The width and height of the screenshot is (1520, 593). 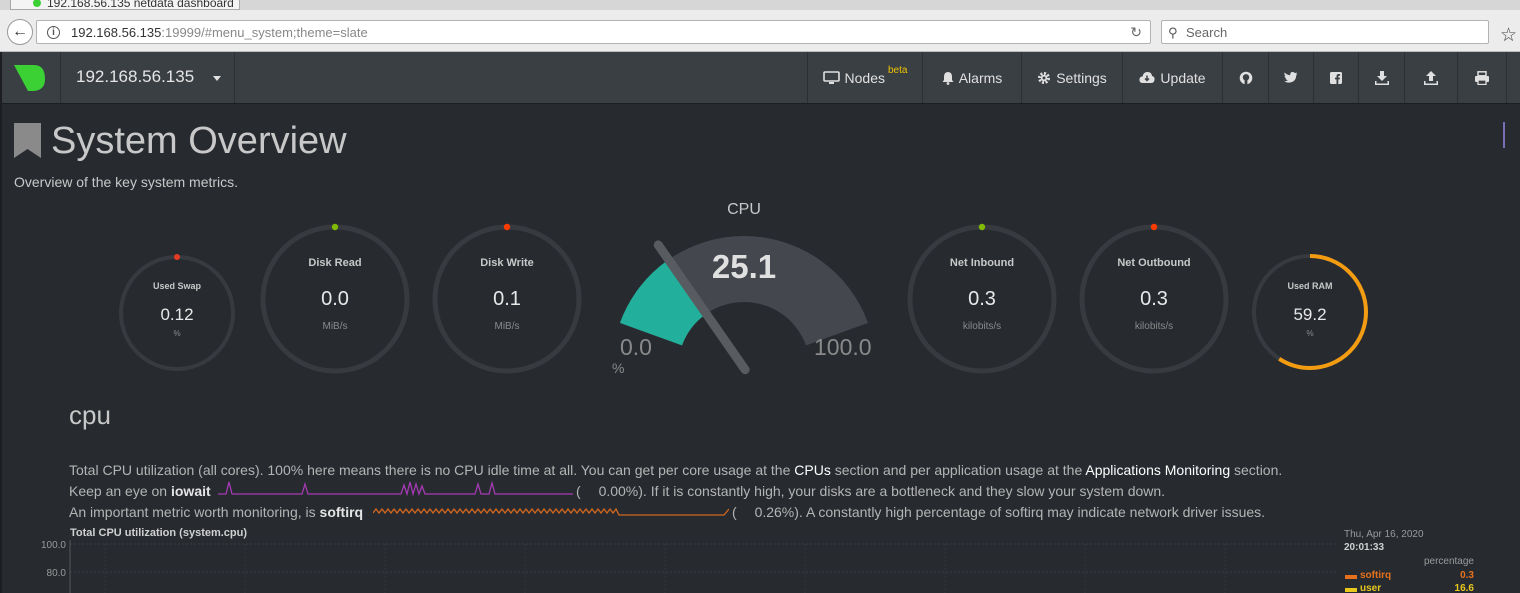 I want to click on used-ram-title: Used RAM, so click(x=1310, y=286).